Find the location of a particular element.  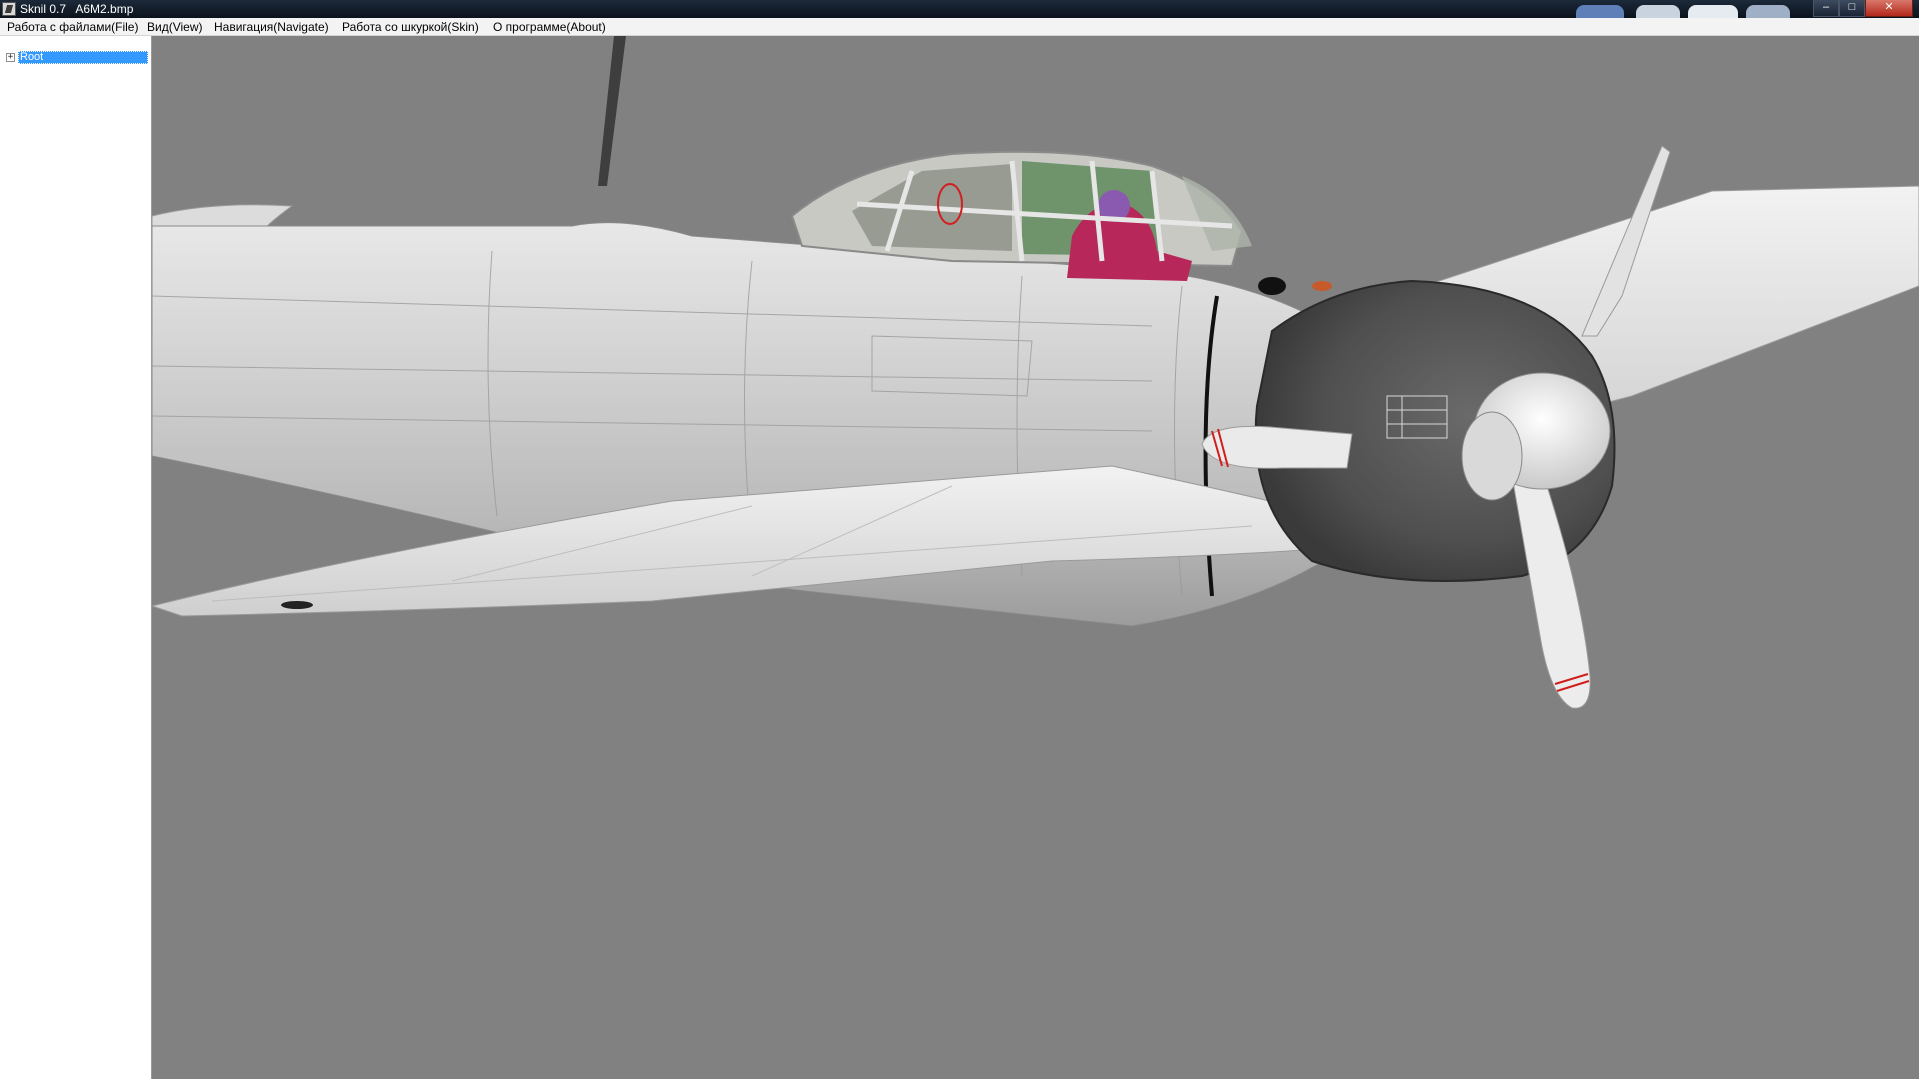

antenna-mast is located at coordinates (612, 111).